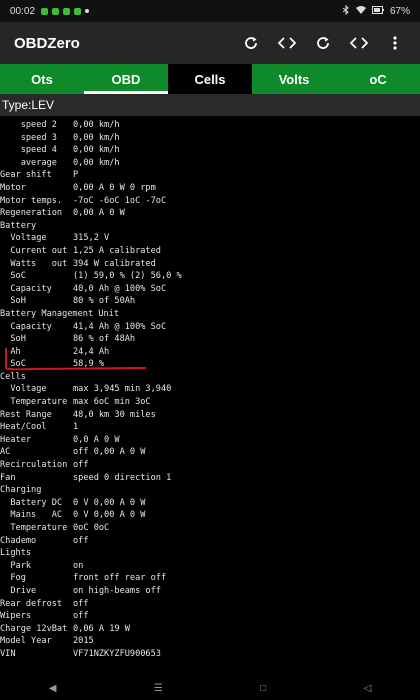 The height and width of the screenshot is (700, 420). Describe the element at coordinates (8, 653) in the screenshot. I see `row-label: VIN` at that location.